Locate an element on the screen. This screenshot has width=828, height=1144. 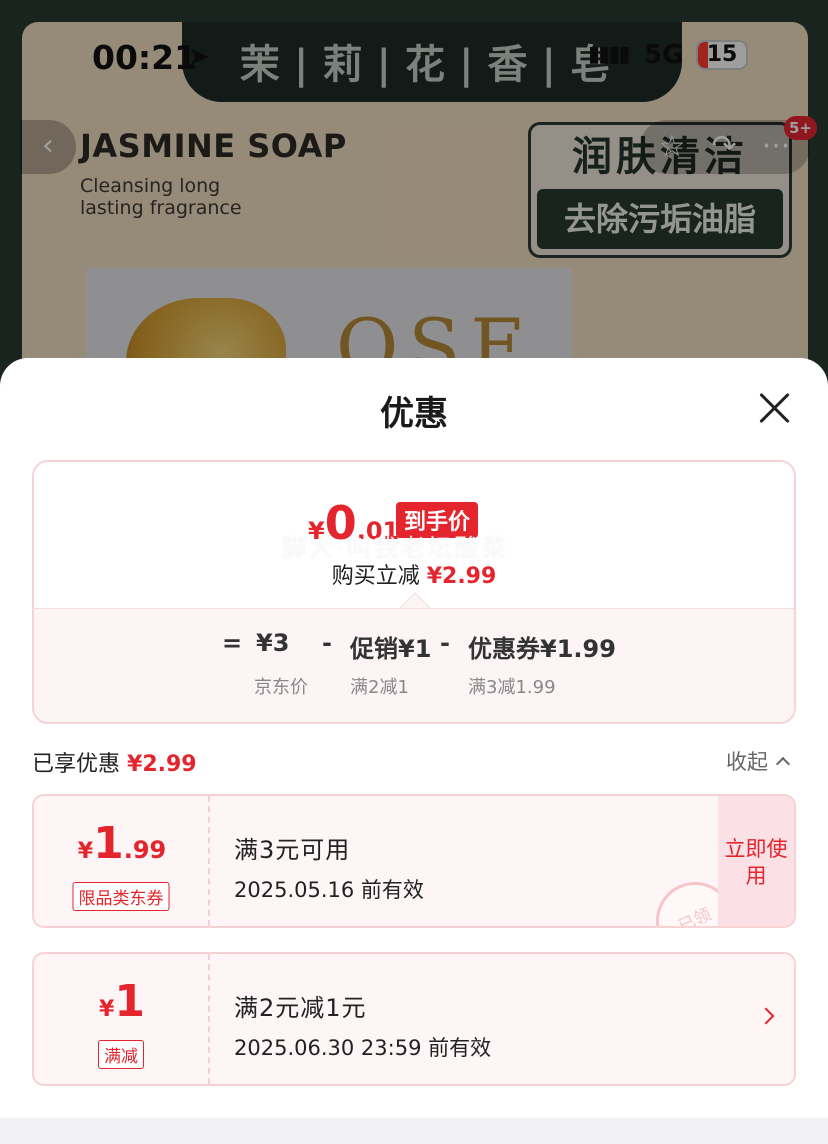
coupon-card: ¥1.99 限品类东券 满3元可用 2025.05.16 前有效 已领 立即使用 is located at coordinates (414, 861).